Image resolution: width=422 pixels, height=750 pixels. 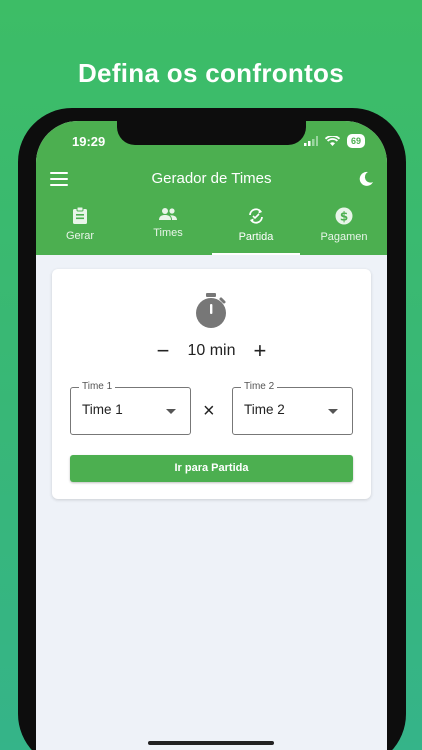 I want to click on people-icon, so click(x=168, y=214).